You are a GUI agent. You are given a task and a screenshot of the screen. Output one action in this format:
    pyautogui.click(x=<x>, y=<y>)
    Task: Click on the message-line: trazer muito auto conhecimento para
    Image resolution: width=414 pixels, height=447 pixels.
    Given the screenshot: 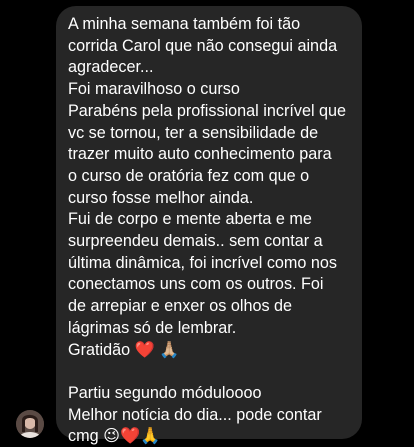 What is the action you would take?
    pyautogui.click(x=200, y=154)
    